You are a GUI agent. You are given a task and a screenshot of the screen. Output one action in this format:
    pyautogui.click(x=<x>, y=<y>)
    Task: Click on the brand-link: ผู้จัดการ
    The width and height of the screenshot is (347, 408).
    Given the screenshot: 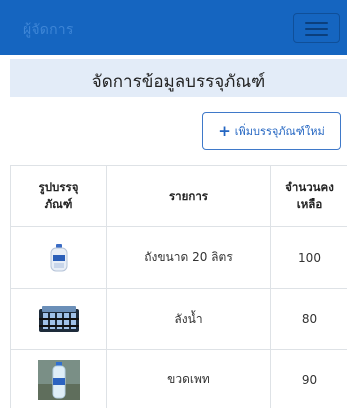 What is the action you would take?
    pyautogui.click(x=48, y=30)
    